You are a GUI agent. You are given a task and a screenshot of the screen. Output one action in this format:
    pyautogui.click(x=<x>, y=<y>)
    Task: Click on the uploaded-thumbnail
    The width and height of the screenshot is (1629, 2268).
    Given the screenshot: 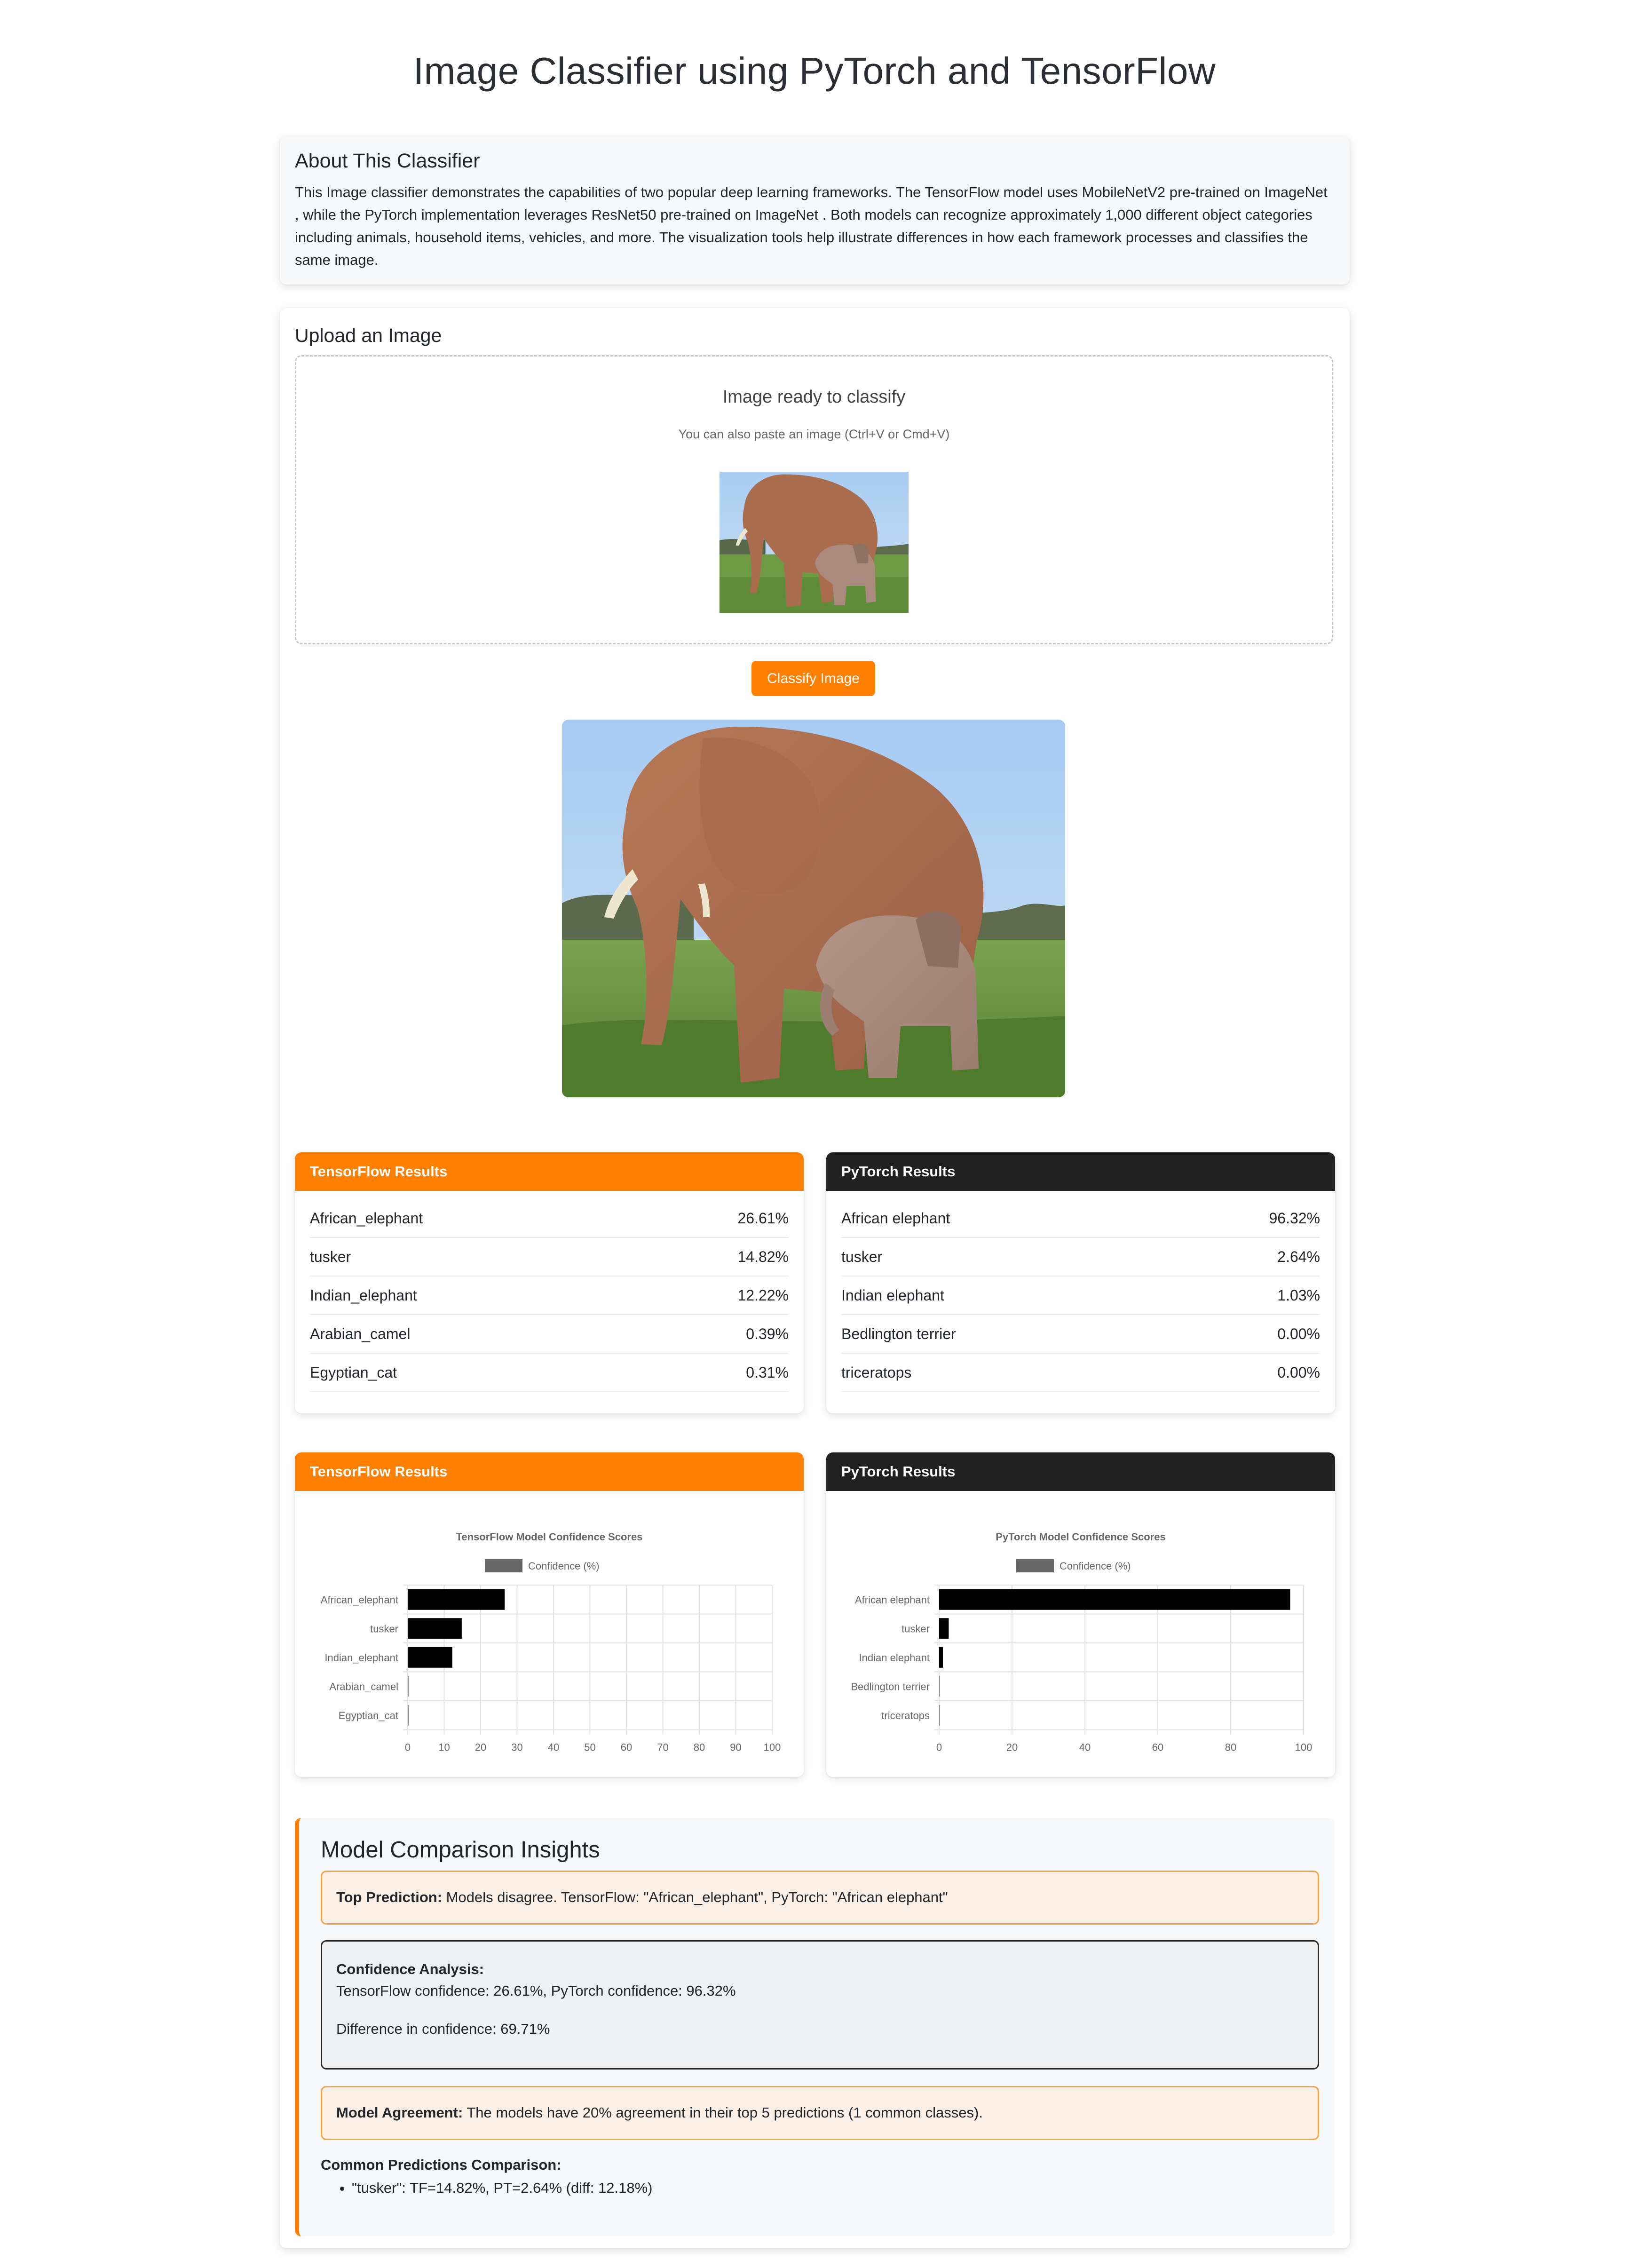 What is the action you would take?
    pyautogui.click(x=814, y=542)
    